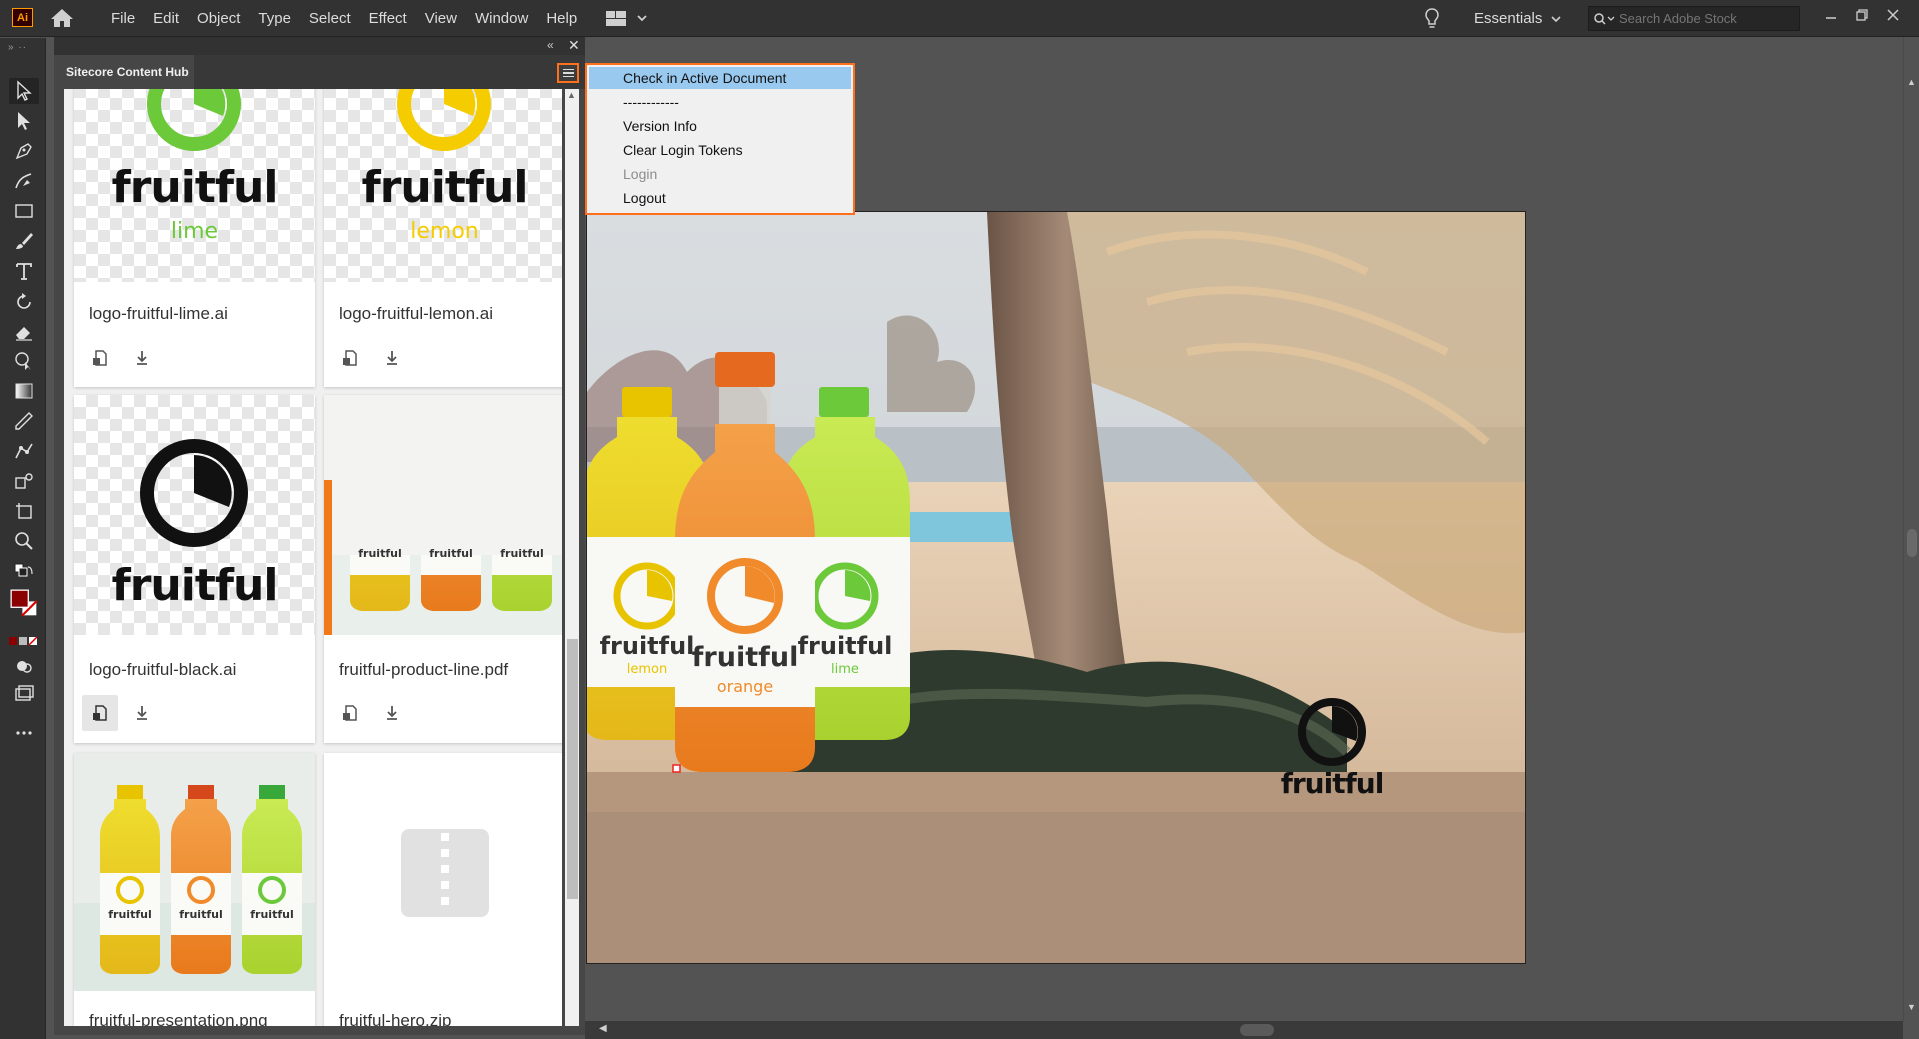  I want to click on asset-thumbnail: fruitful, so click(194, 515).